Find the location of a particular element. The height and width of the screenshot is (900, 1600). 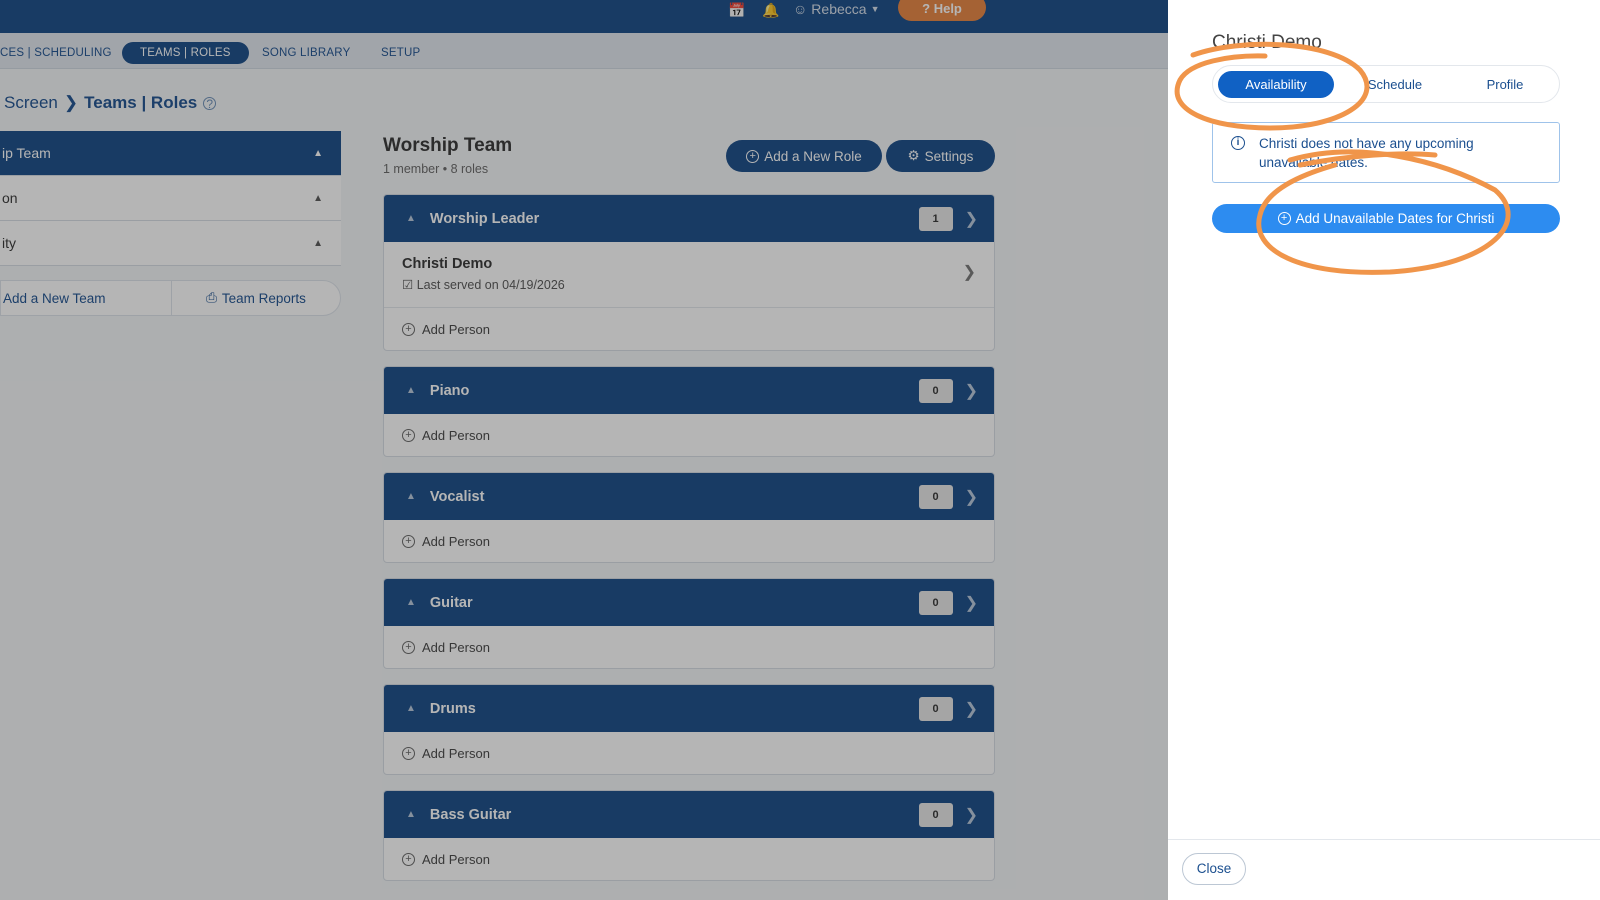

add-unavailable-dates-button: + Add Unavailable Dates for Christi is located at coordinates (1386, 218).